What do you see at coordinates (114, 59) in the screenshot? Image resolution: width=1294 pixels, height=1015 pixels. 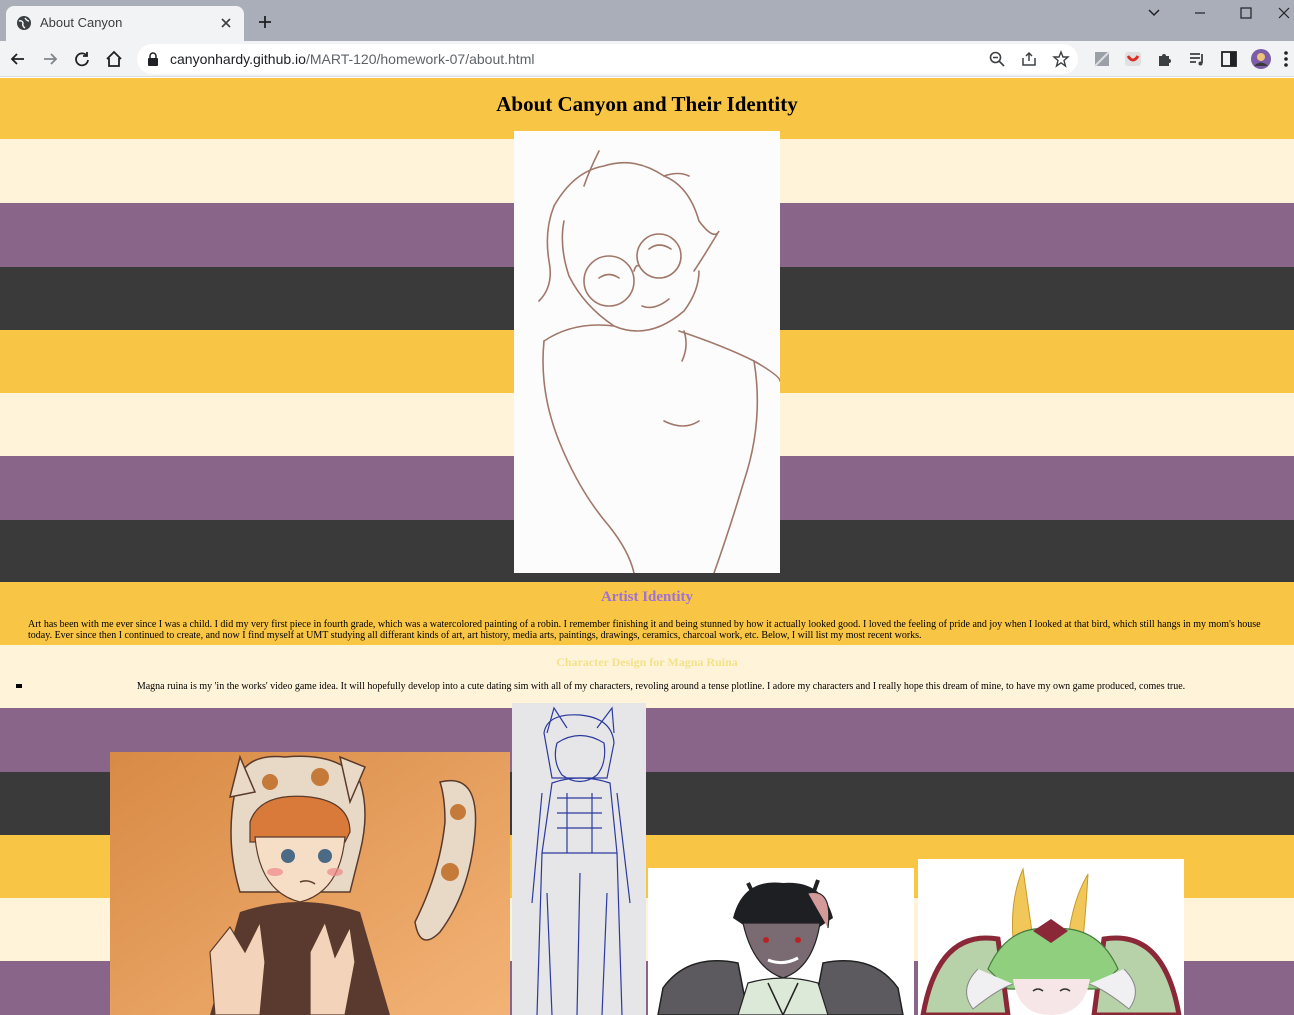 I see `home-icon` at bounding box center [114, 59].